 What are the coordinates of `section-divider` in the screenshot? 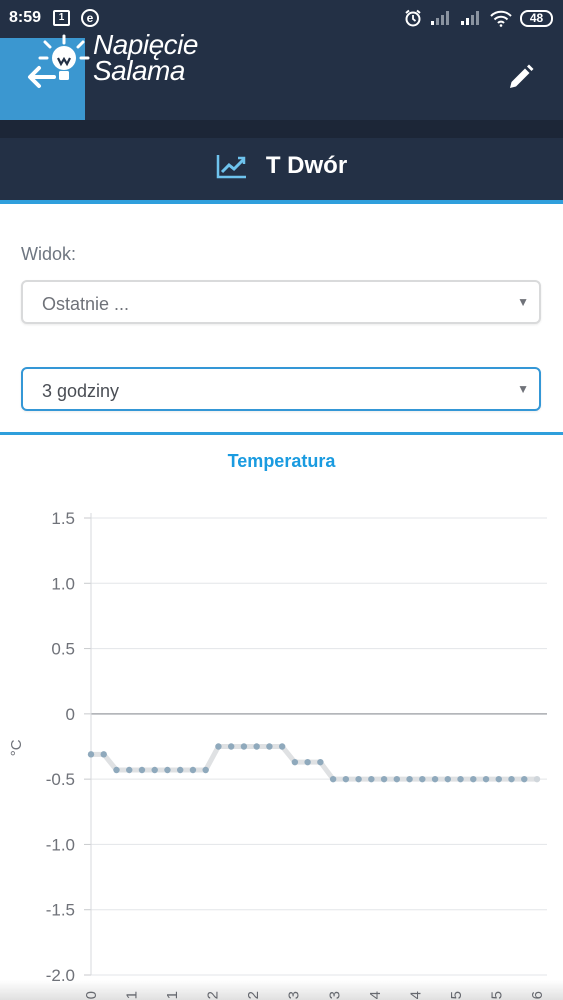 It's located at (281, 433).